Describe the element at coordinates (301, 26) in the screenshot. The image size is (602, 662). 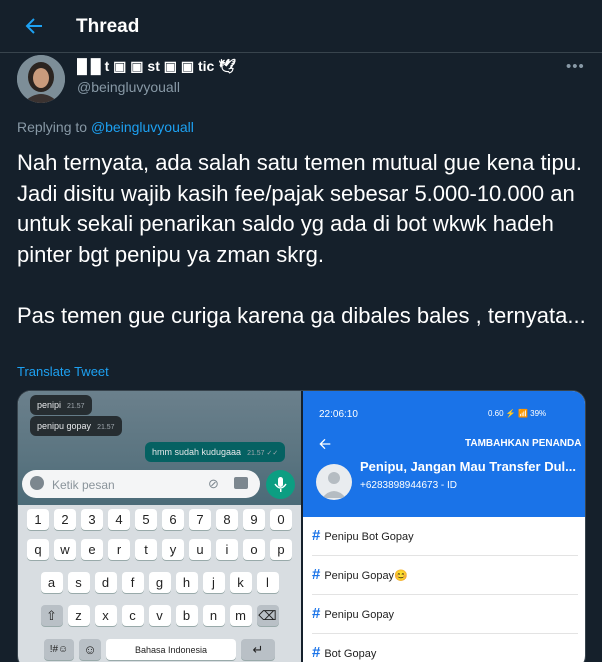
I see `thread-header: Thread` at that location.